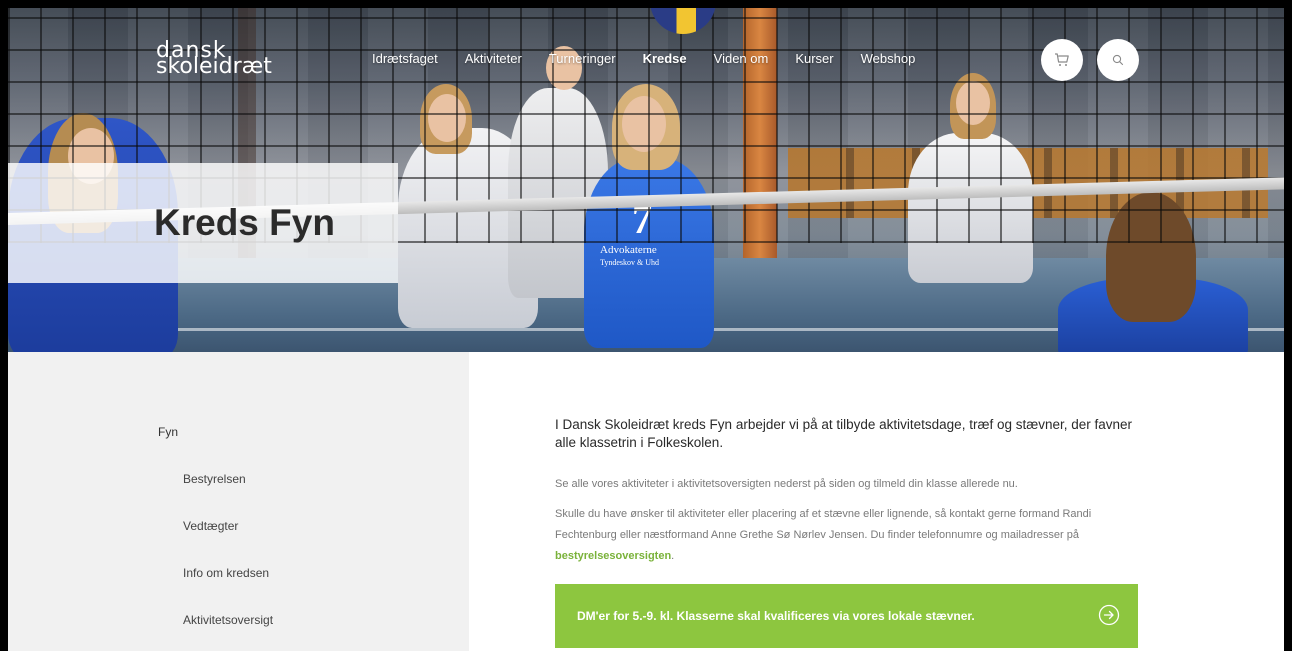  Describe the element at coordinates (493, 58) in the screenshot. I see `nav-item-aktiviteter: Aktiviteter` at that location.